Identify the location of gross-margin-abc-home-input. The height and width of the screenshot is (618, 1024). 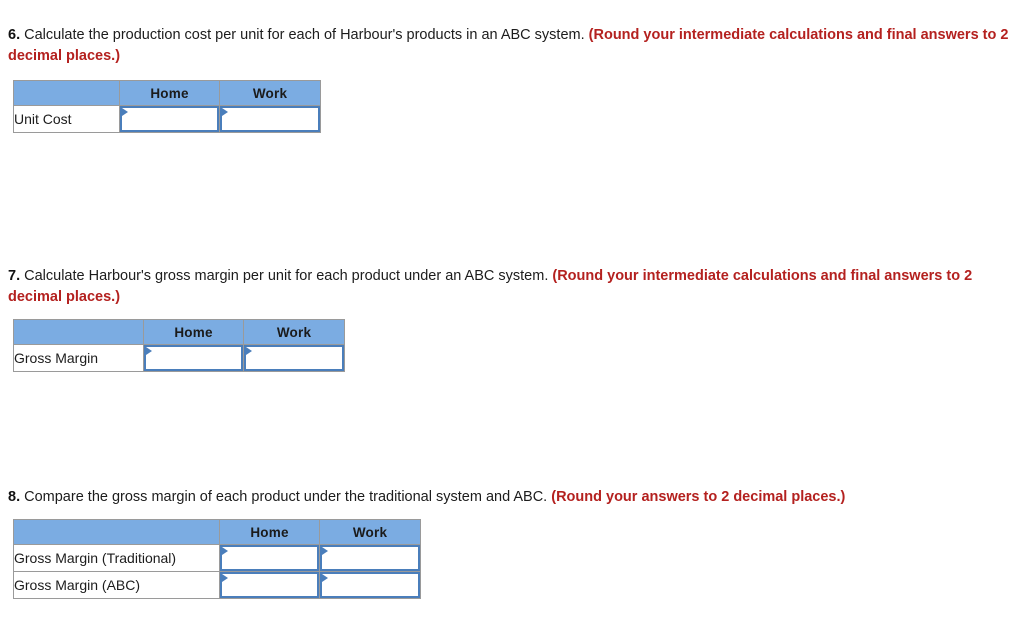
(269, 585).